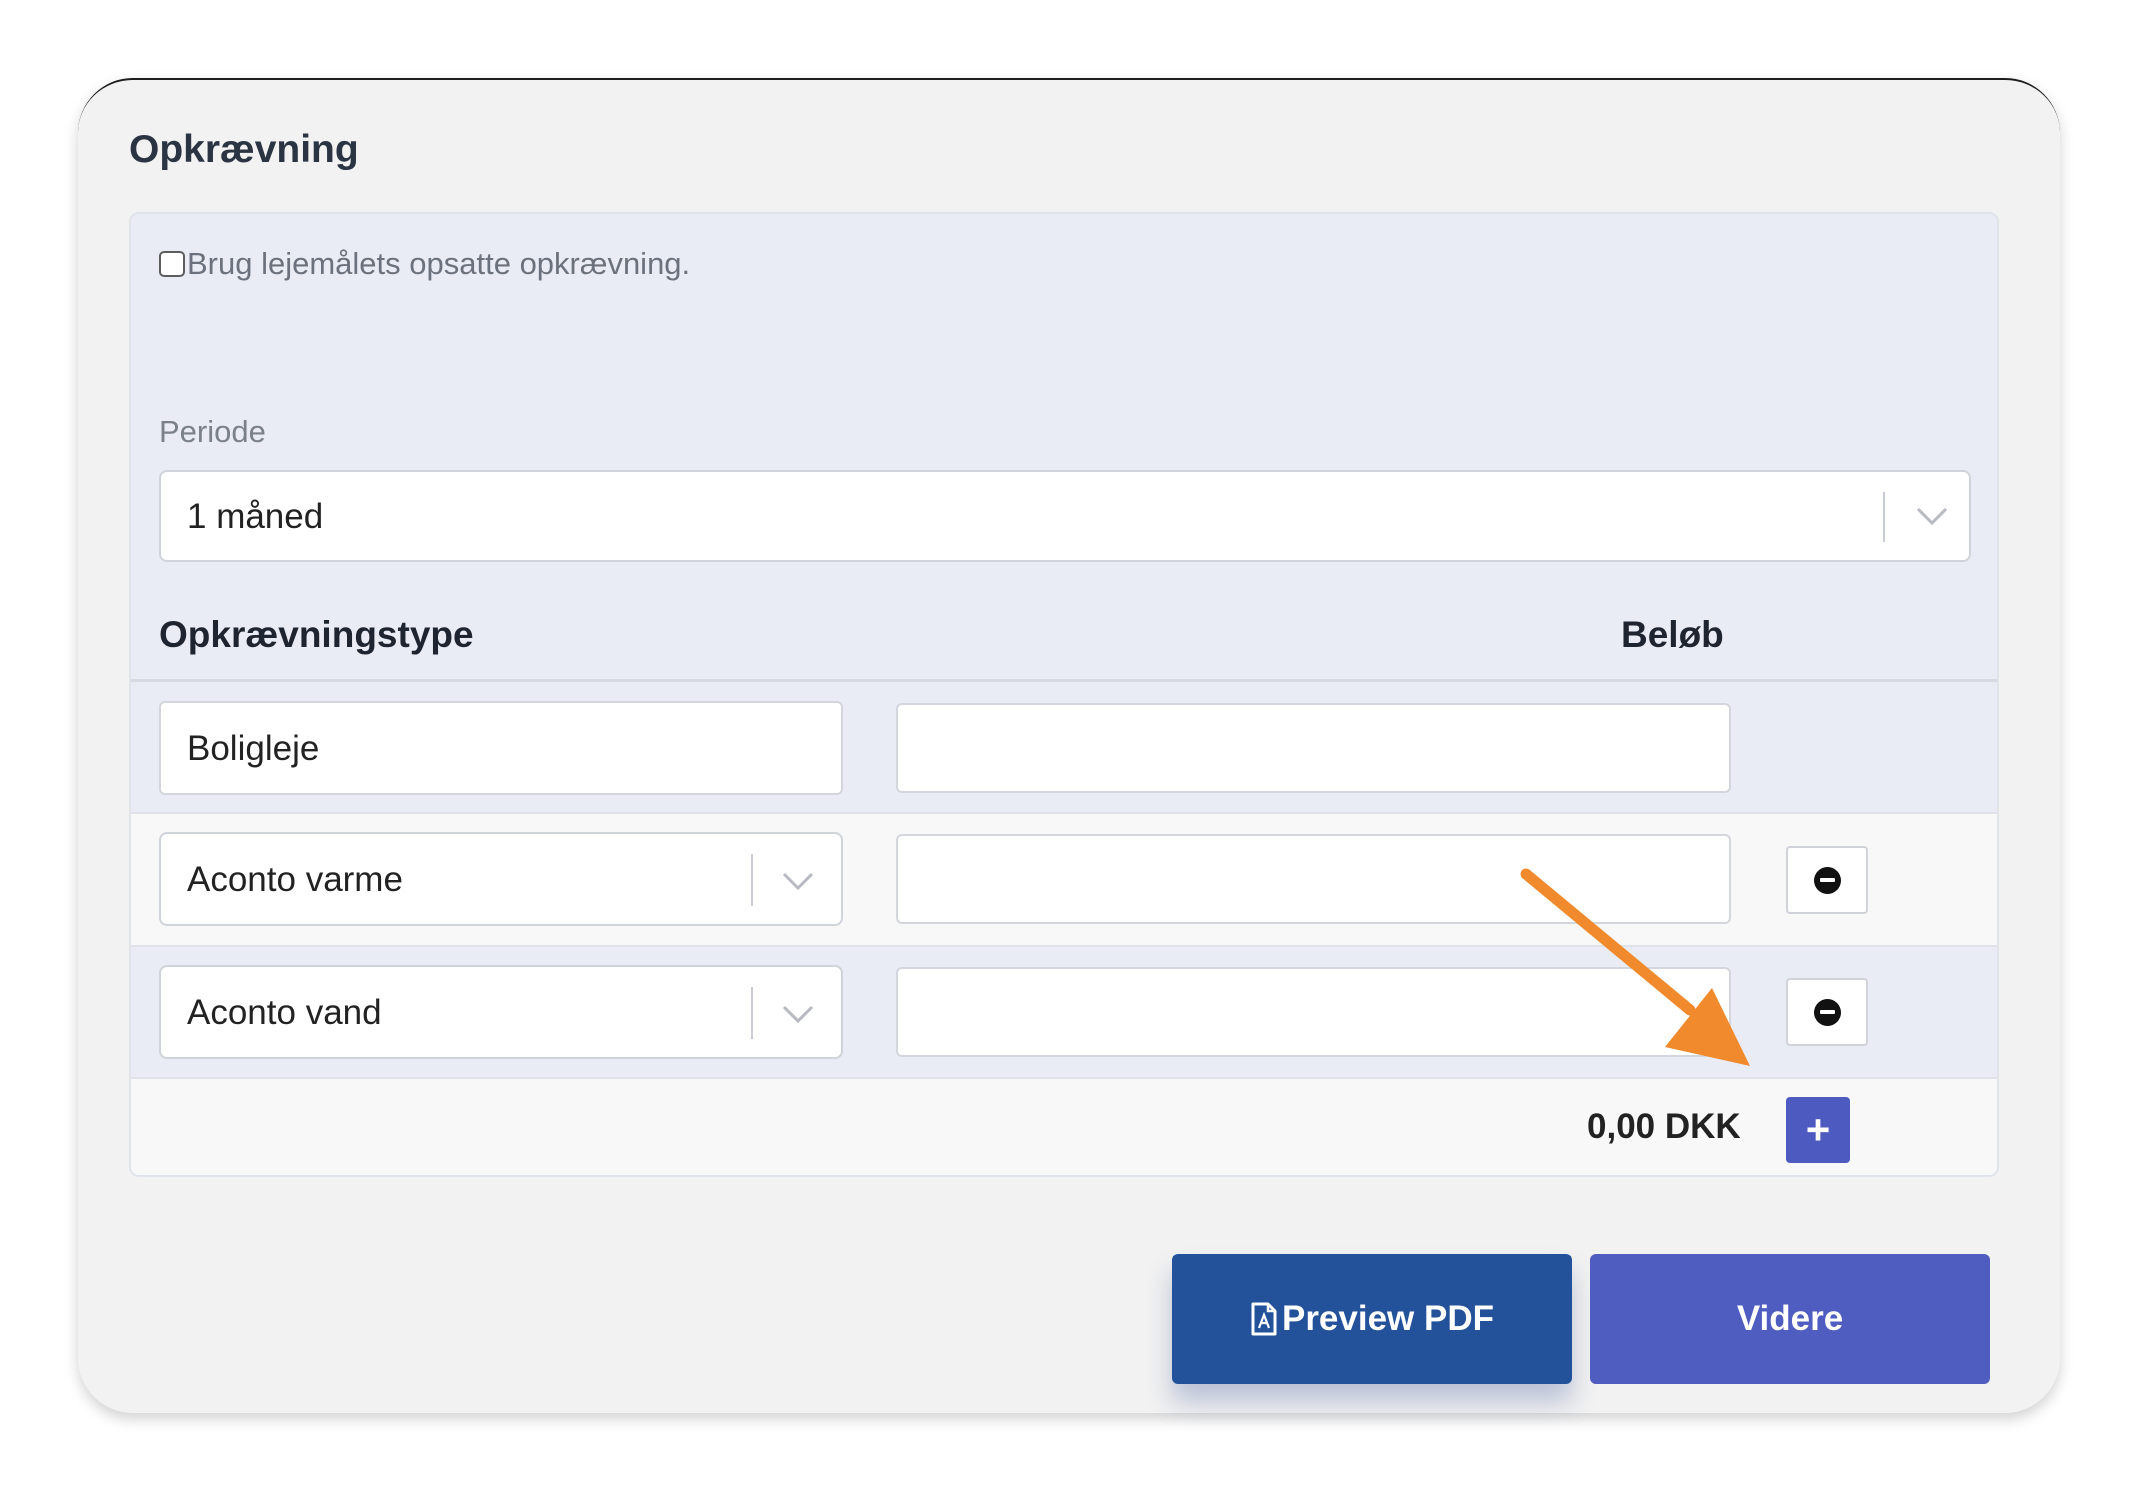 Image resolution: width=2138 pixels, height=1490 pixels. I want to click on charge-type-select: Aconto vand, so click(501, 1012).